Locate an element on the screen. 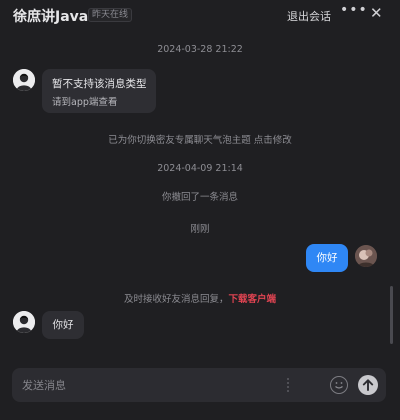 The height and width of the screenshot is (420, 400). send-button is located at coordinates (368, 385).